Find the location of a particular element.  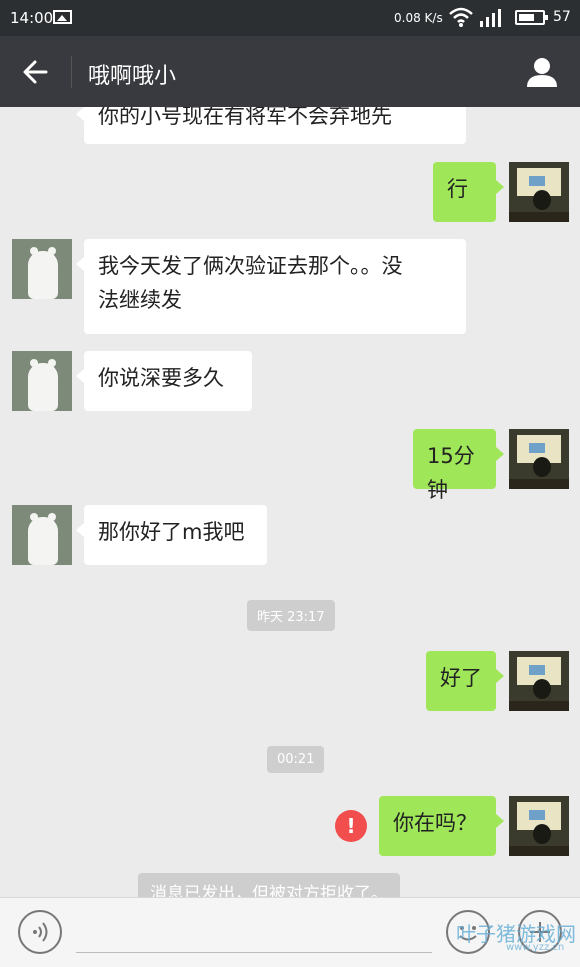

message-input is located at coordinates (254, 952).